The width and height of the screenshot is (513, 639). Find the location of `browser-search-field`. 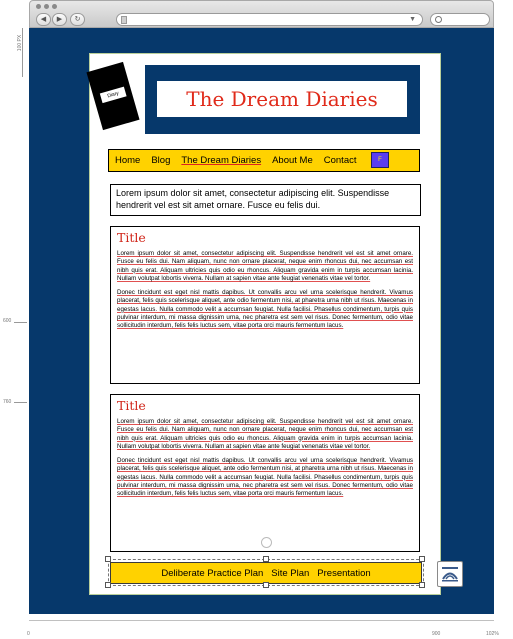

browser-search-field is located at coordinates (460, 19).